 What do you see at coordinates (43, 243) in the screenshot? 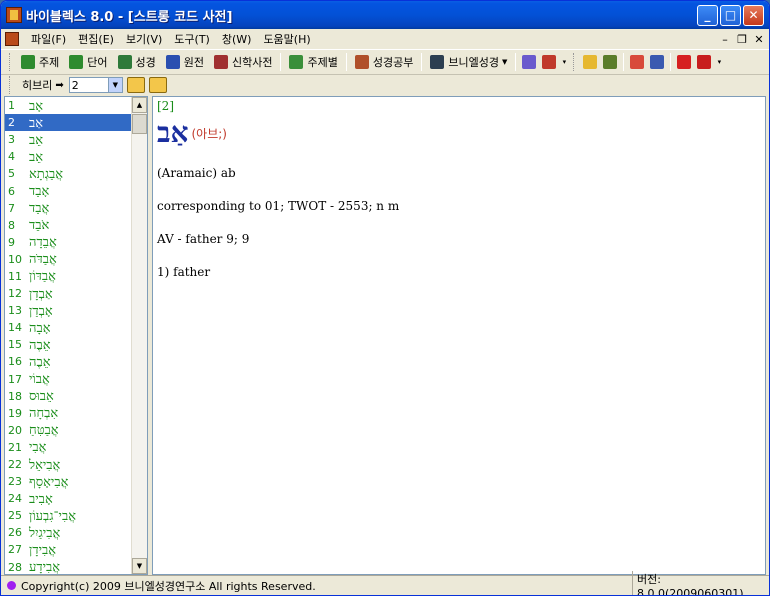
I see `list-item-word: אֲבֵדָה` at bounding box center [43, 243].